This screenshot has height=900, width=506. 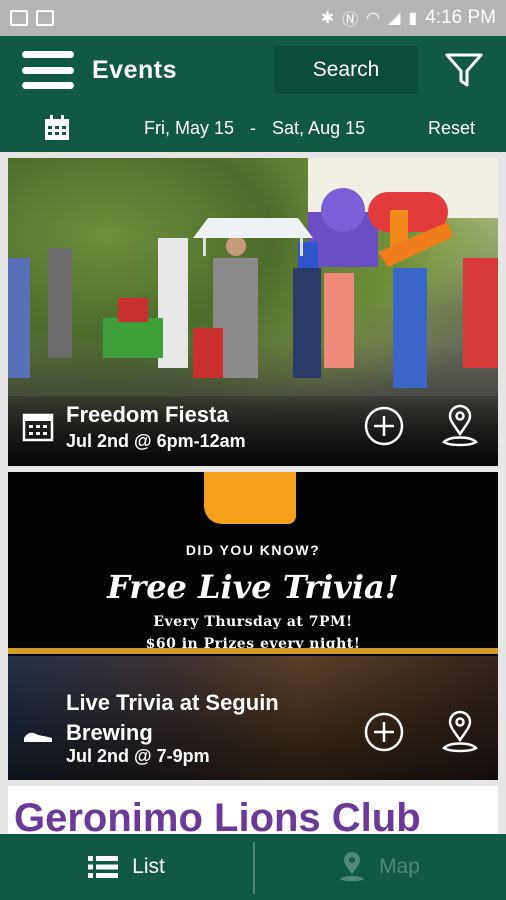 What do you see at coordinates (45, 18) in the screenshot?
I see `sim-notification-icon` at bounding box center [45, 18].